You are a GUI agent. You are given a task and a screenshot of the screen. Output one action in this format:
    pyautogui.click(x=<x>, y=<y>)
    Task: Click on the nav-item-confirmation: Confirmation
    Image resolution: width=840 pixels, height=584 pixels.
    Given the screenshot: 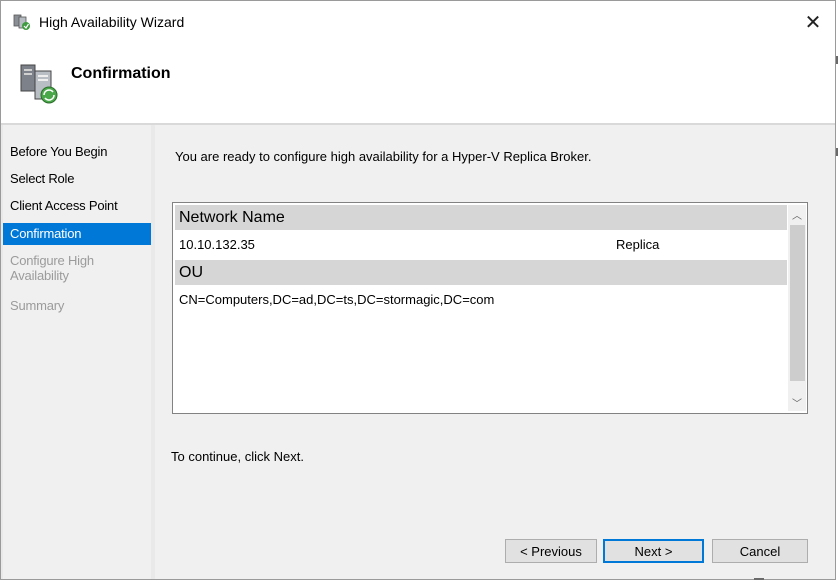 What is the action you would take?
    pyautogui.click(x=77, y=234)
    